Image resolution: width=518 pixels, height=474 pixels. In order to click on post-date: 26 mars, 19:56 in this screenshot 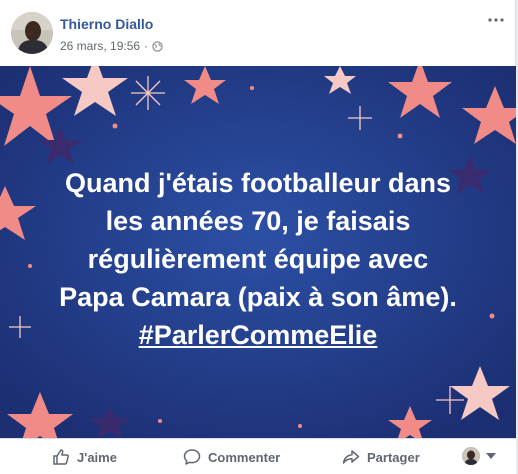, I will do `click(100, 46)`.